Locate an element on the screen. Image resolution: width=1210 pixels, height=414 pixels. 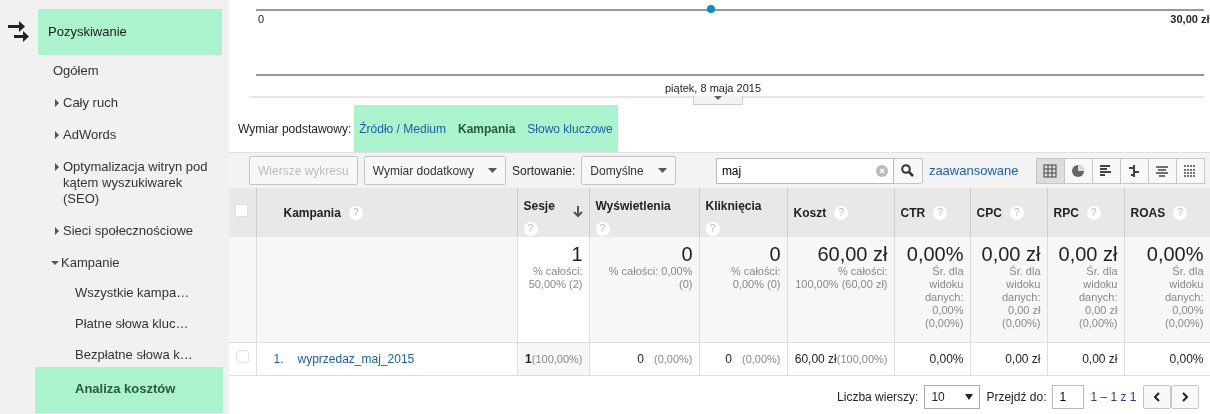
share-value: (100,00%) is located at coordinates (557, 358).